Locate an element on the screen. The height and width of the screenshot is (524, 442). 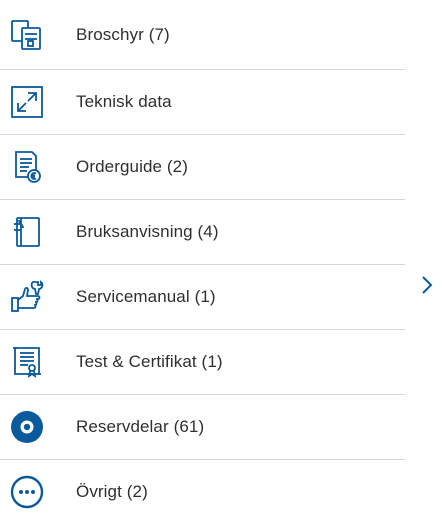
menu-item-label: Servicemanual (1) is located at coordinates (146, 296).